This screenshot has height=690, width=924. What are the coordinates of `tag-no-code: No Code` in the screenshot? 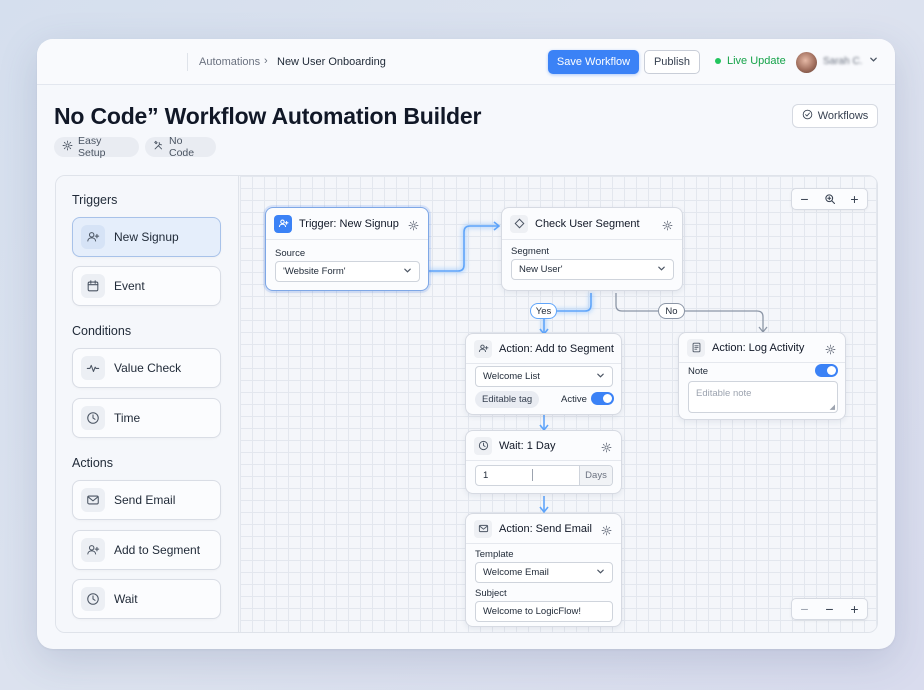 It's located at (180, 147).